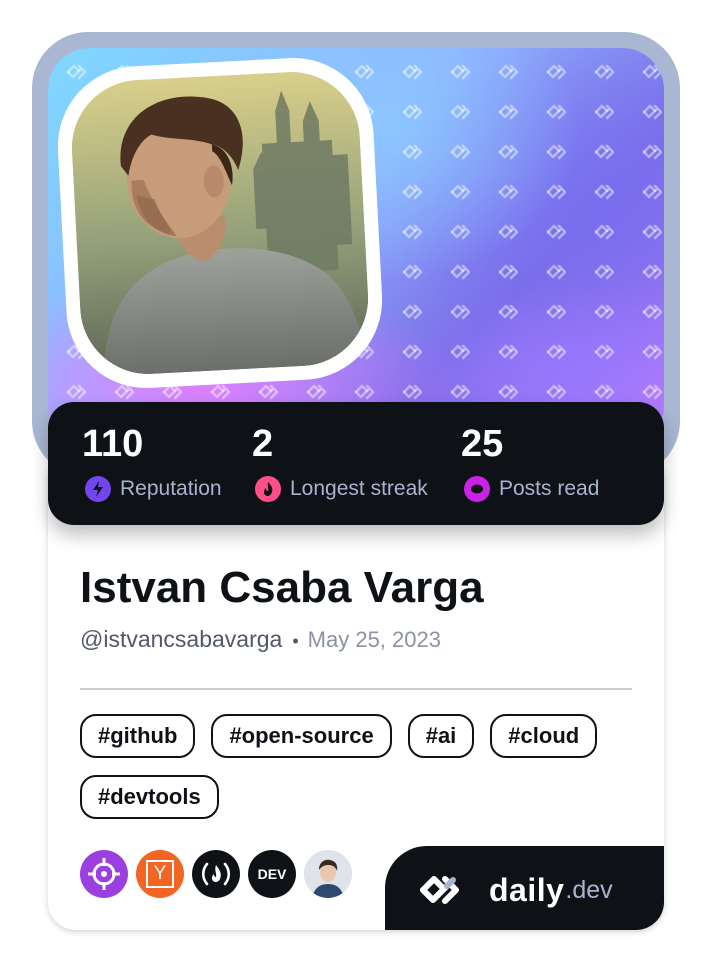 This screenshot has width=712, height=978. What do you see at coordinates (356, 689) in the screenshot?
I see `divider` at bounding box center [356, 689].